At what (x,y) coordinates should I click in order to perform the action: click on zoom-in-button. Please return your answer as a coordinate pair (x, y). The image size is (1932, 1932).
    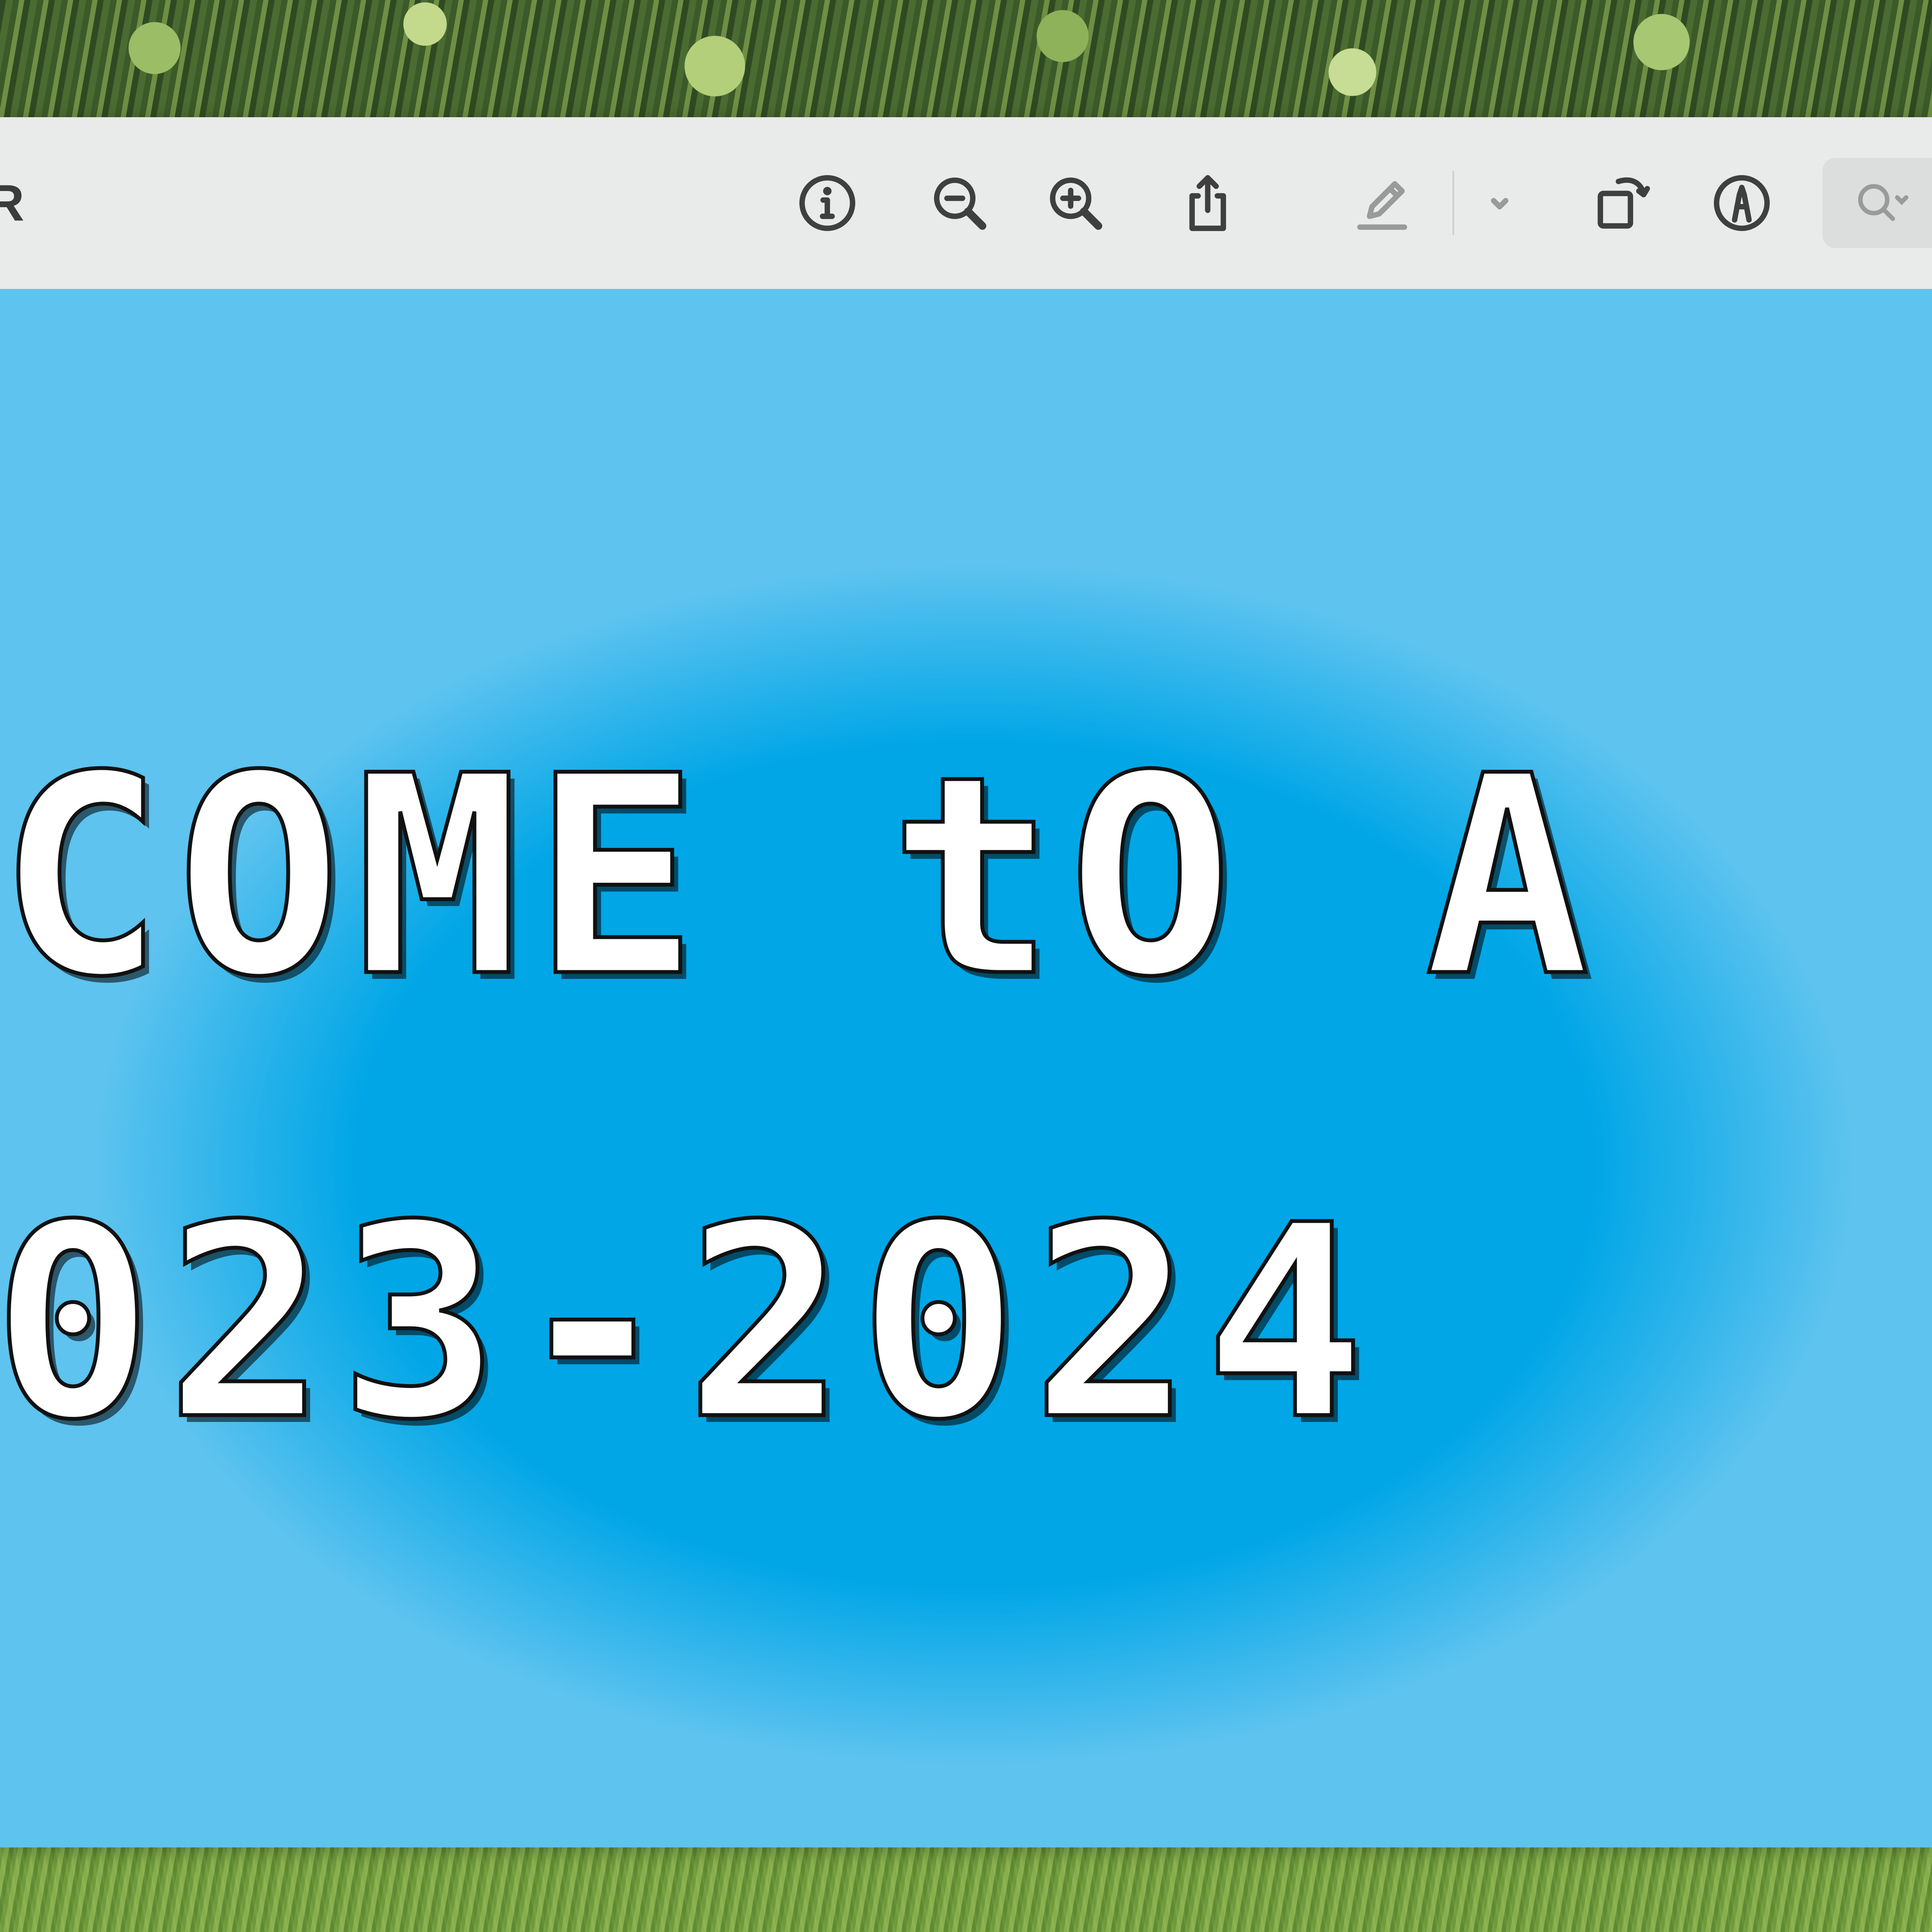
    Looking at the image, I should click on (1075, 203).